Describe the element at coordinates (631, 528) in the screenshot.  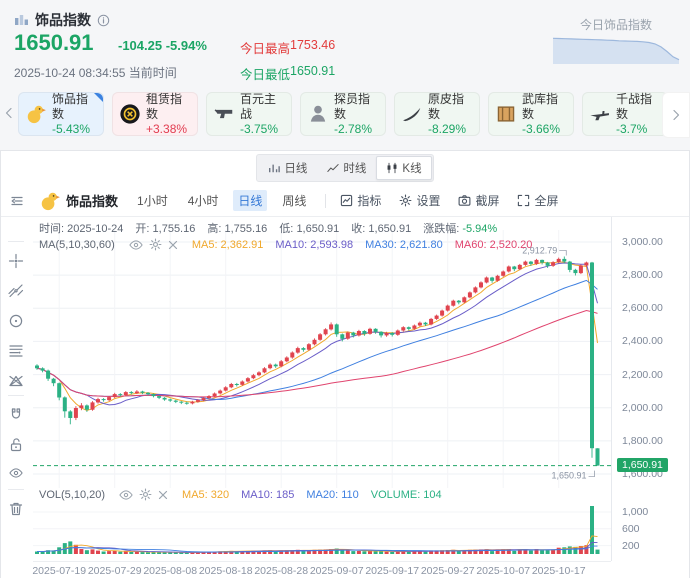
I see `volume-axis-label: 600` at that location.